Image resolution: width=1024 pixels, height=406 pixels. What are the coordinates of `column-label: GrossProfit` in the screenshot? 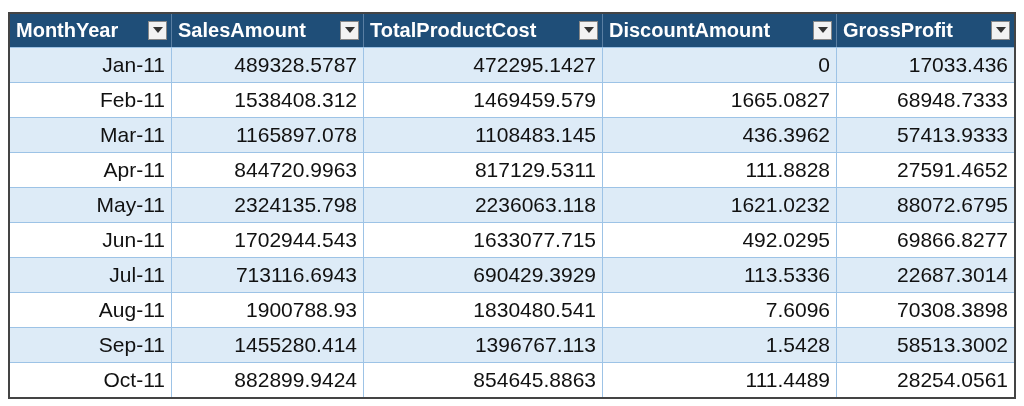 It's located at (898, 30).